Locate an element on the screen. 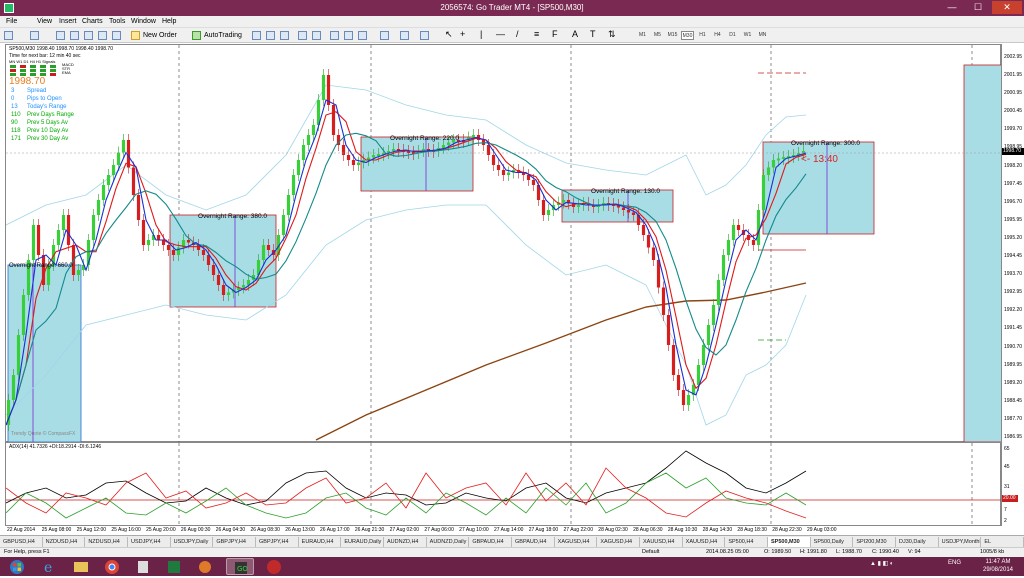 The width and height of the screenshot is (1024, 578). crosshair-icon: + is located at coordinates (462, 34).